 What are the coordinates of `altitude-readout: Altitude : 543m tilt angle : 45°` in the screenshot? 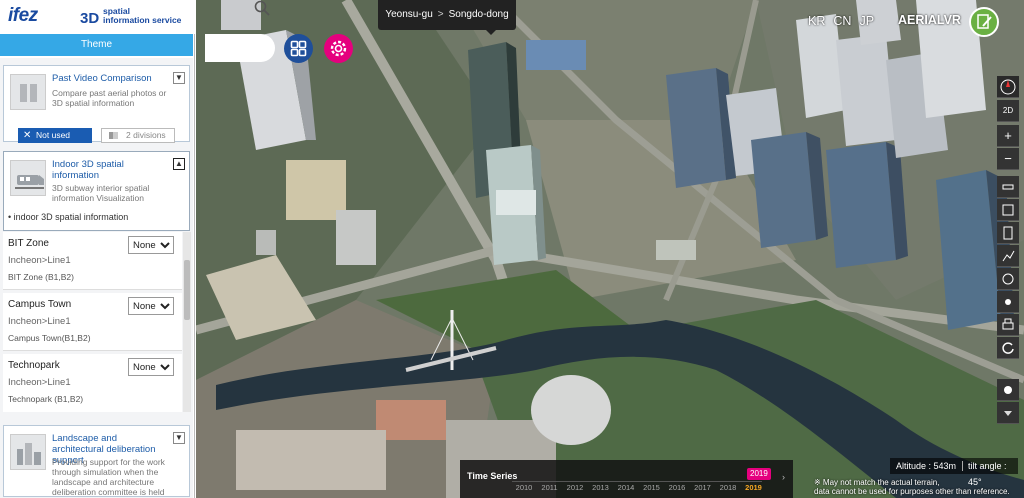 It's located at (954, 472).